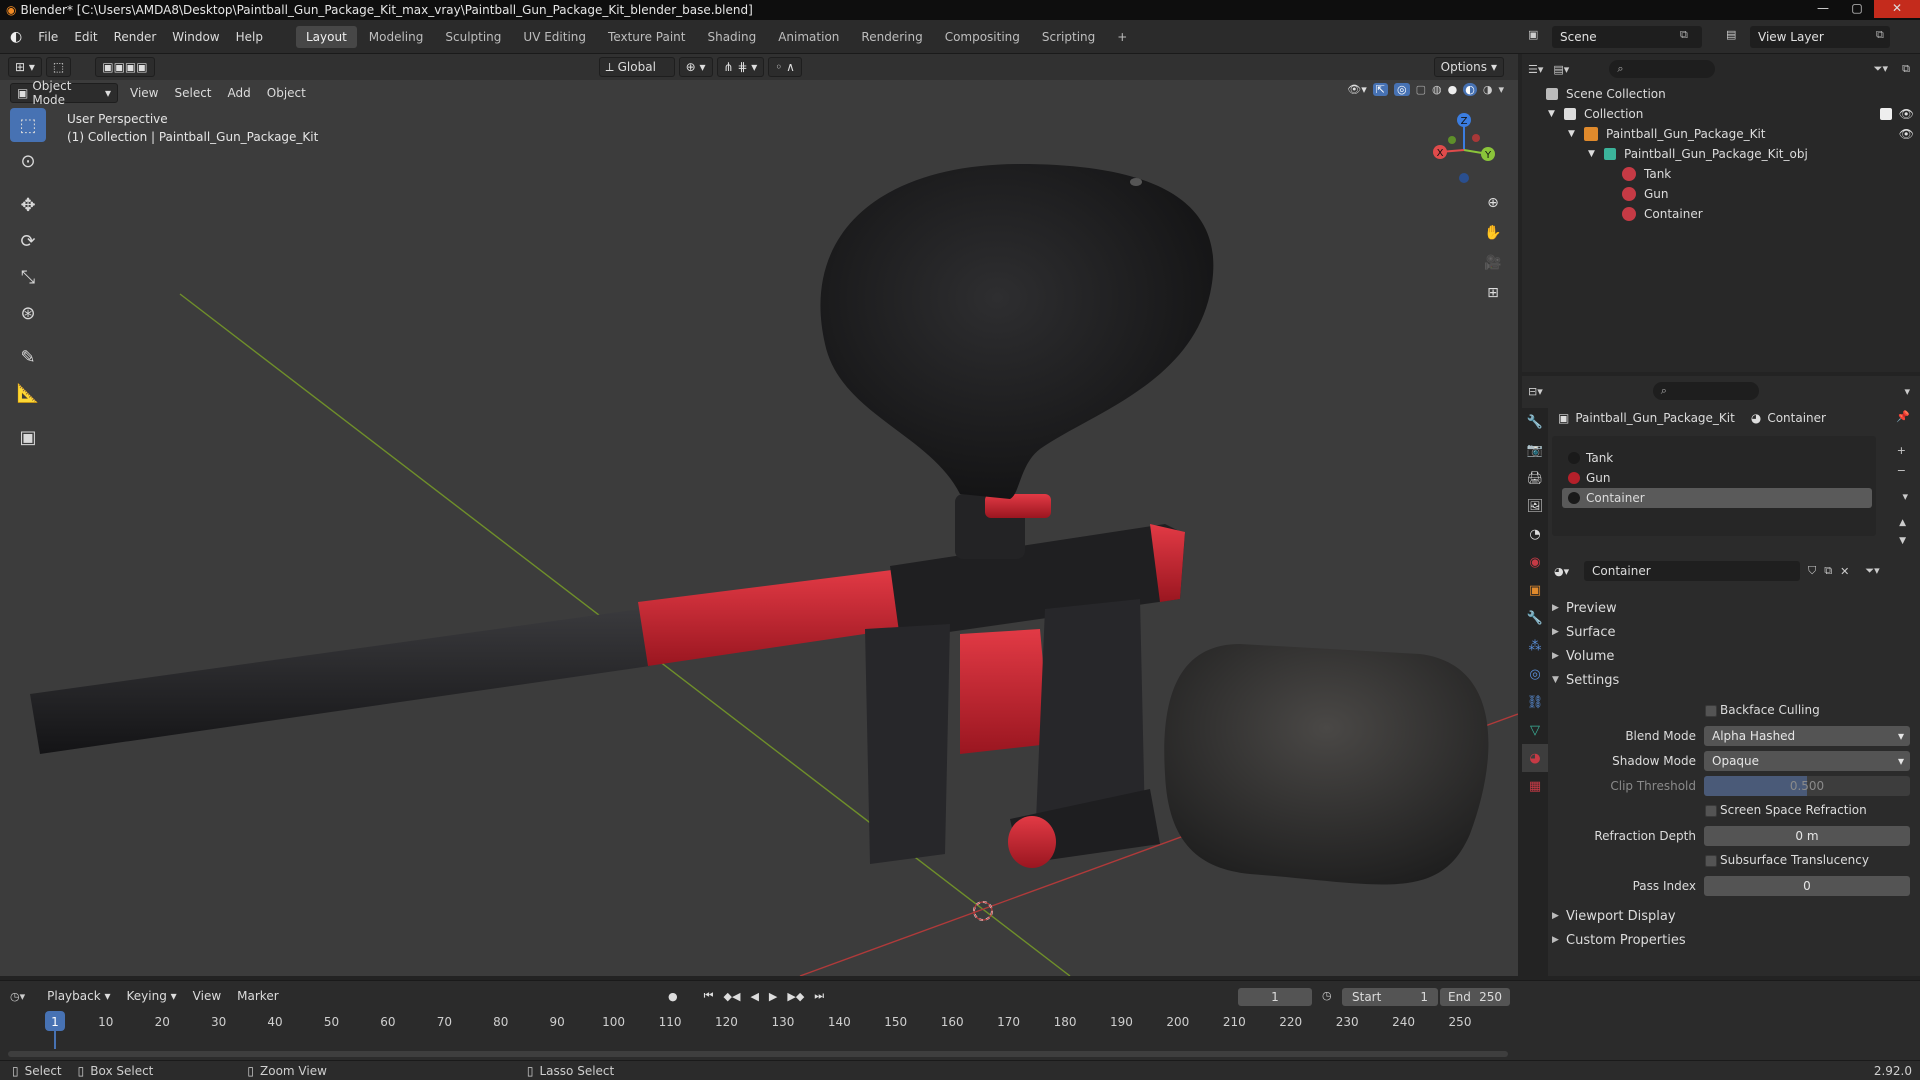 The width and height of the screenshot is (1920, 1080). What do you see at coordinates (1452, 140) in the screenshot?
I see `gizmo-neg-y` at bounding box center [1452, 140].